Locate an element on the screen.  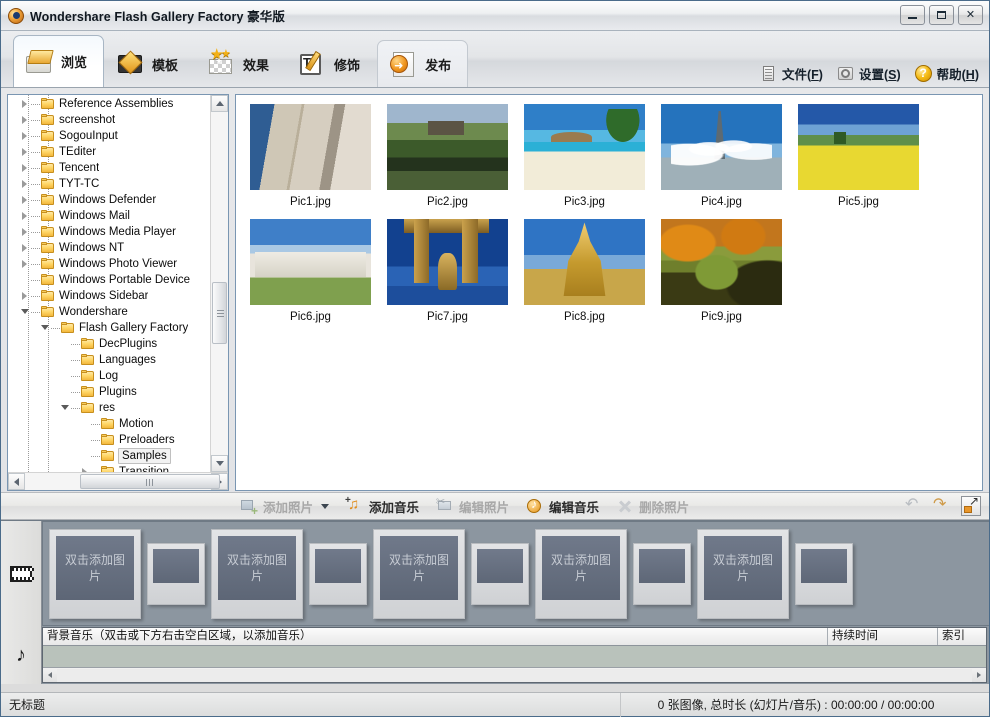
add-photo-button: 添加照片 is located at coordinates (277, 507).